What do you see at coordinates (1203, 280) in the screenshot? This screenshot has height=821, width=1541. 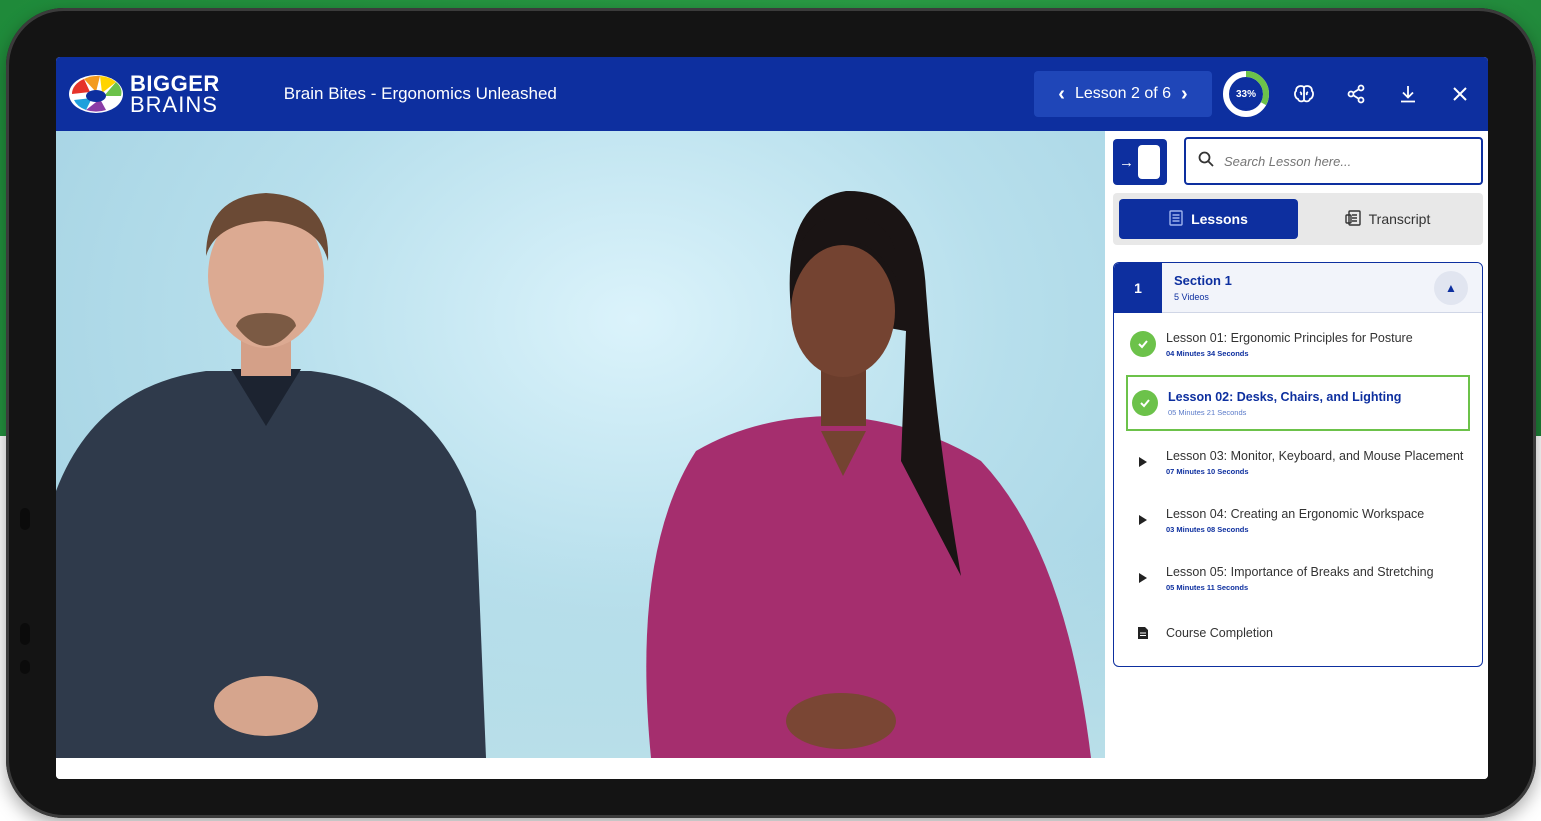 I see `section-title: Section 1` at bounding box center [1203, 280].